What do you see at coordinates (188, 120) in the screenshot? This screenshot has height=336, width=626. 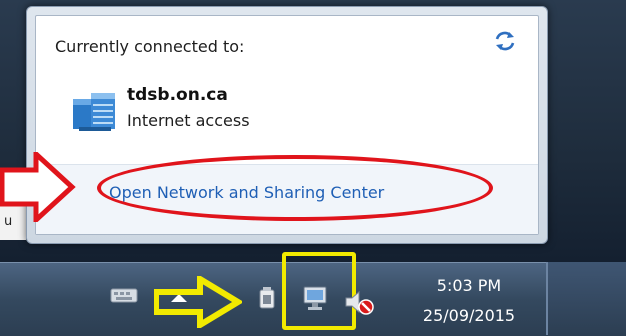 I see `network-status: Internet access` at bounding box center [188, 120].